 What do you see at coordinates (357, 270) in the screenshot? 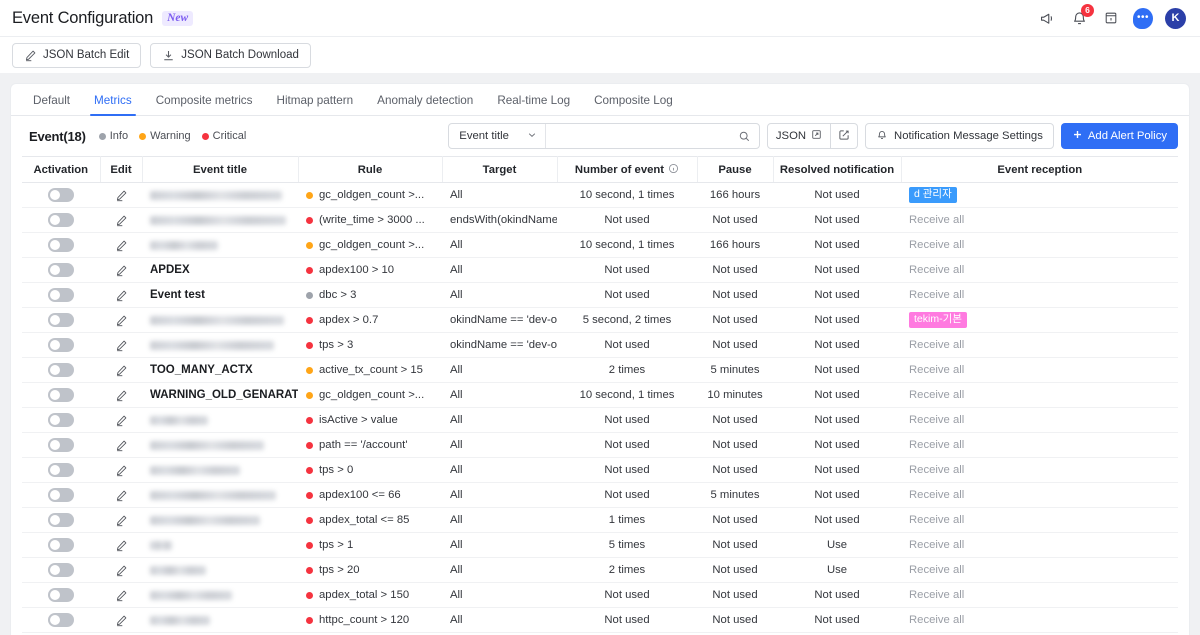
I see `rule-text: apdex100 > 10` at bounding box center [357, 270].